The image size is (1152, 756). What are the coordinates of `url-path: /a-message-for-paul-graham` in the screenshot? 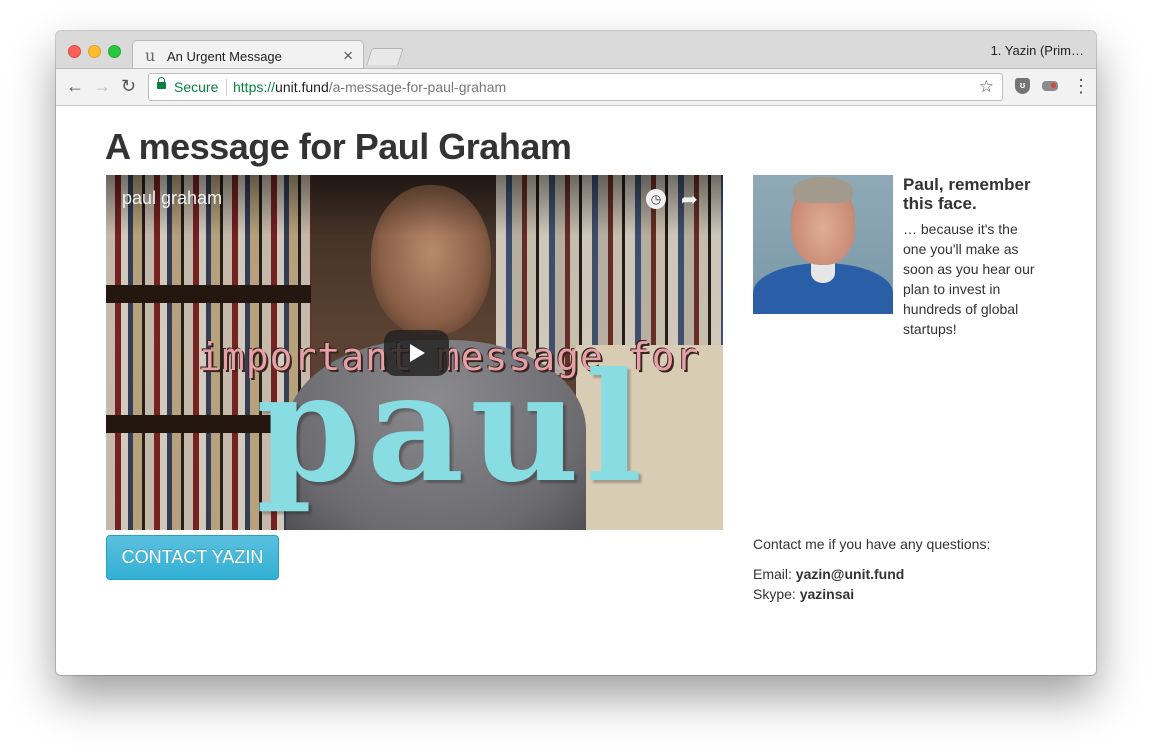 It's located at (417, 87).